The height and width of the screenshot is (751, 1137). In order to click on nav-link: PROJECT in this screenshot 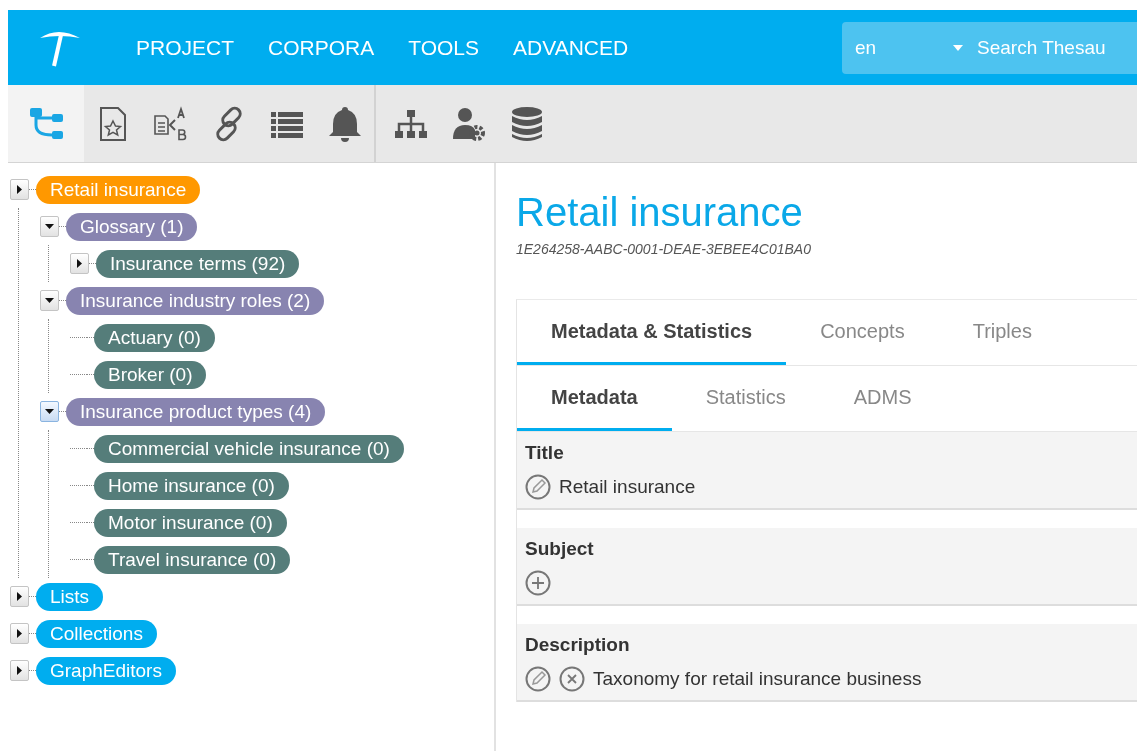, I will do `click(185, 47)`.